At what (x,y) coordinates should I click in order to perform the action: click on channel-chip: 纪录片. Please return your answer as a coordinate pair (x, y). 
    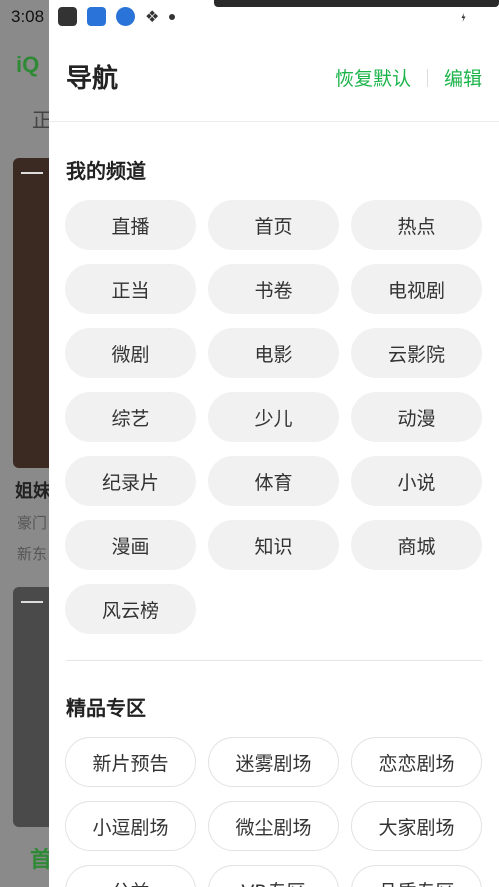
    Looking at the image, I should click on (130, 481).